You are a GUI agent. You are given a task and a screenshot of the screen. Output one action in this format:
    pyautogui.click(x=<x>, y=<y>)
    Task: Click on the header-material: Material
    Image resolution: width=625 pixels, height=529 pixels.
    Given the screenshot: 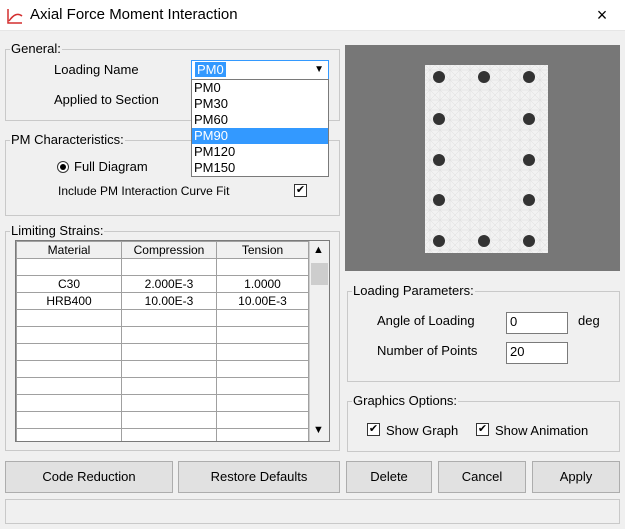 What is the action you would take?
    pyautogui.click(x=69, y=250)
    